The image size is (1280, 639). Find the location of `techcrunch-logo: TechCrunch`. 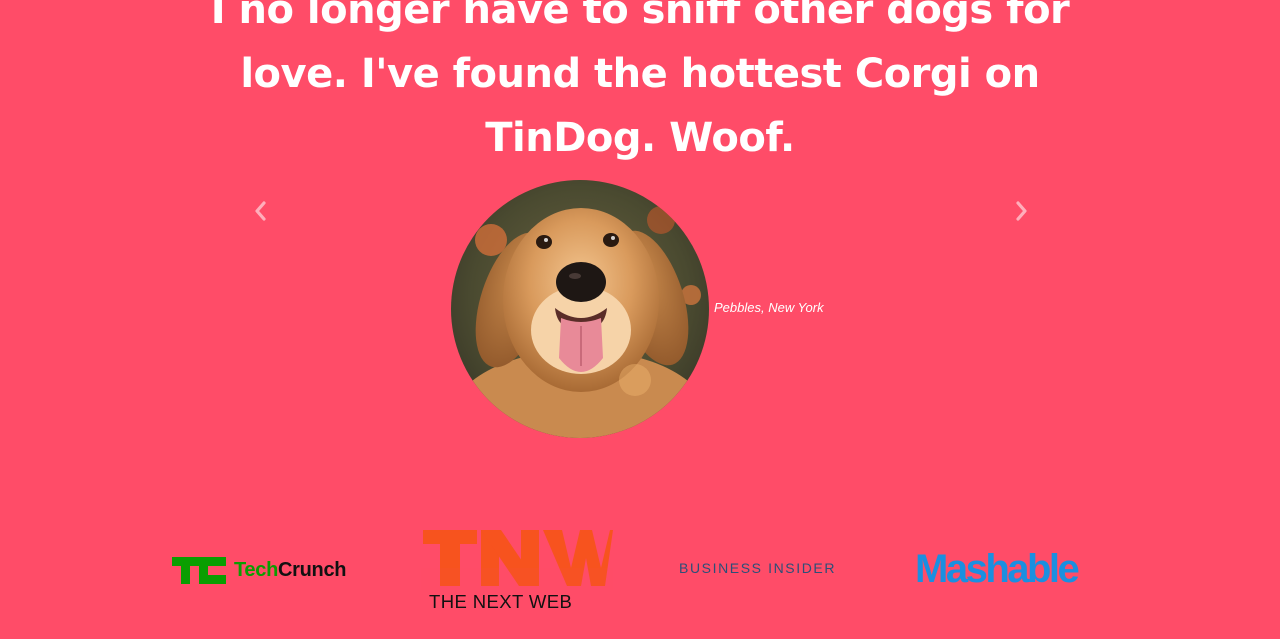

techcrunch-logo: TechCrunch is located at coordinates (268, 570).